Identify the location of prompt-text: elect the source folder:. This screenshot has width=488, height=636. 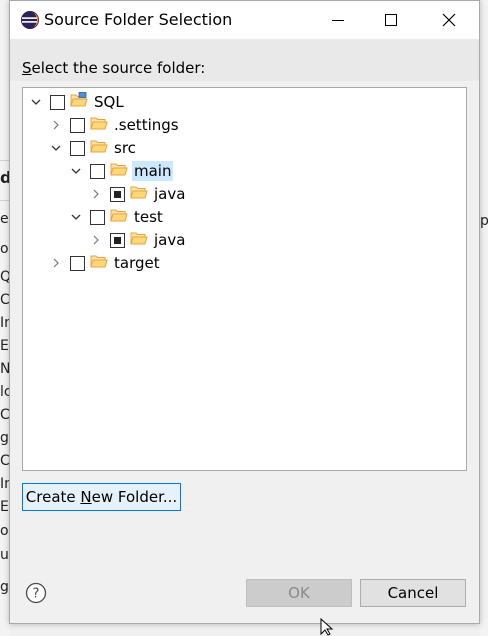
(118, 68).